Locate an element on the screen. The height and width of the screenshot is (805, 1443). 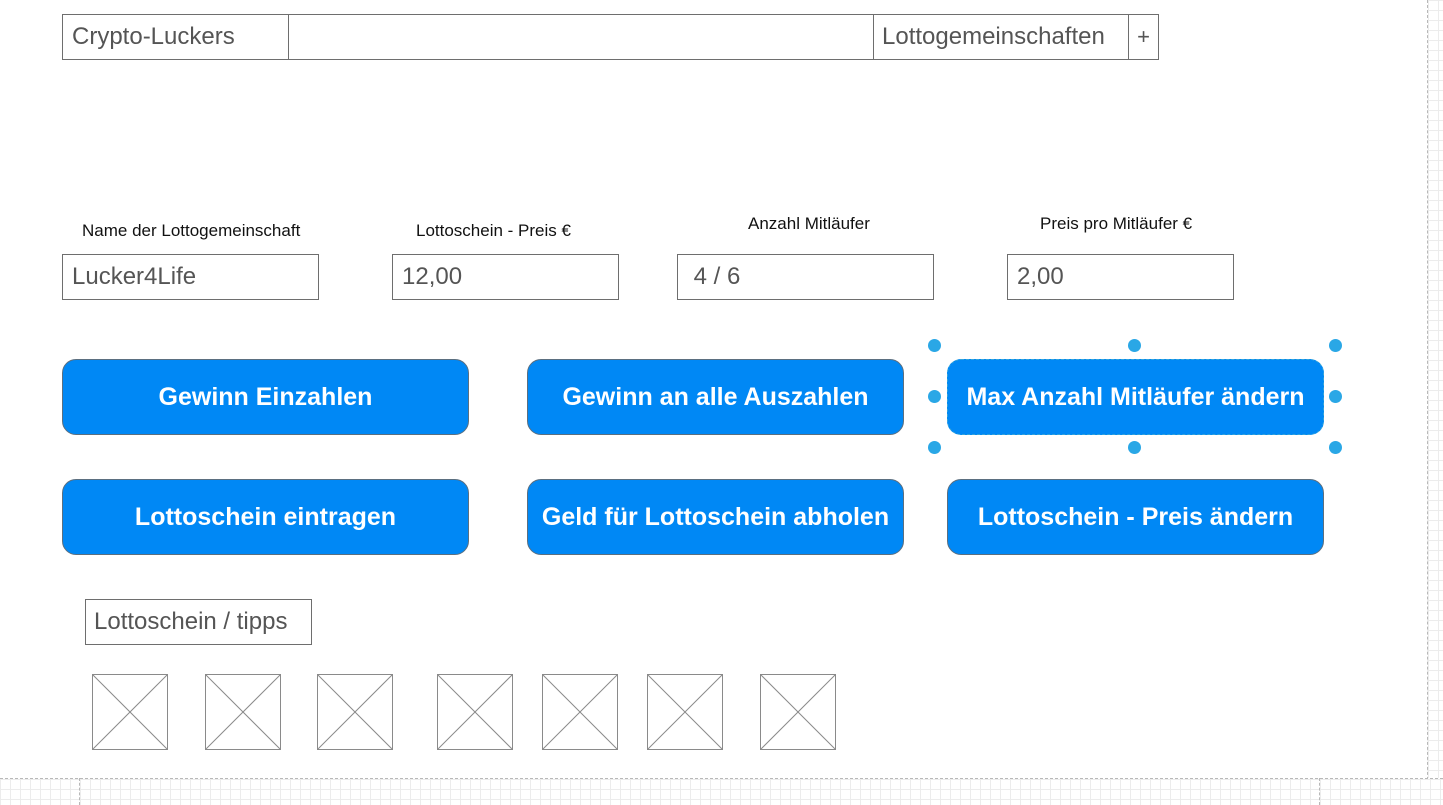
label-preis-pro-mitlaeufer: Preis pro Mitläufer € is located at coordinates (1116, 223).